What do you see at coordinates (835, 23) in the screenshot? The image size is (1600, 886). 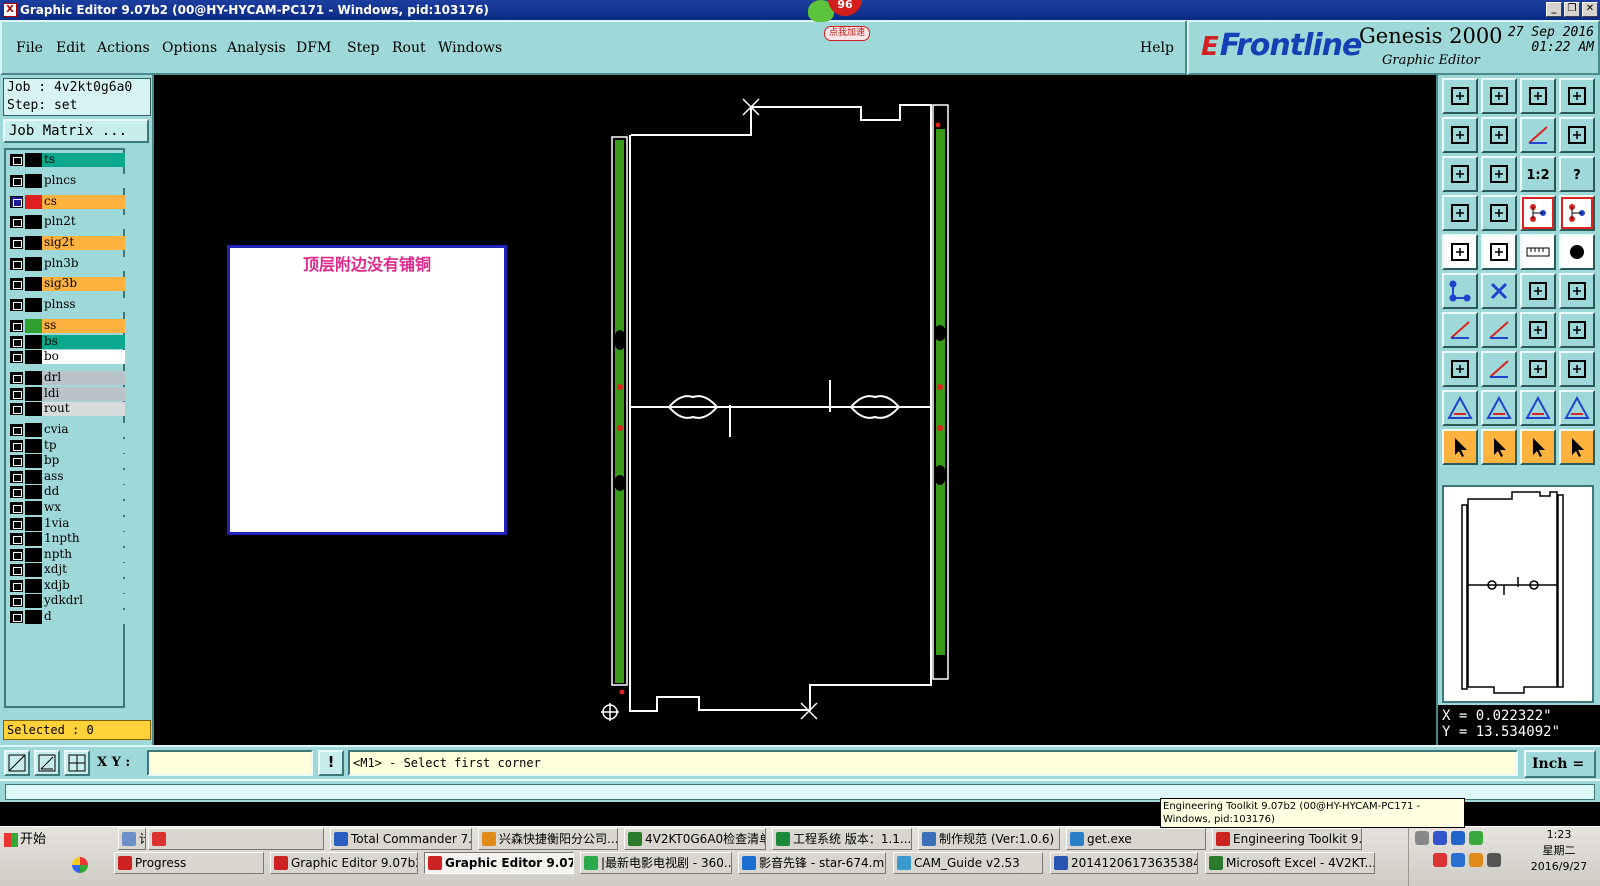 I see `speedup-badge: 96 点我加速` at bounding box center [835, 23].